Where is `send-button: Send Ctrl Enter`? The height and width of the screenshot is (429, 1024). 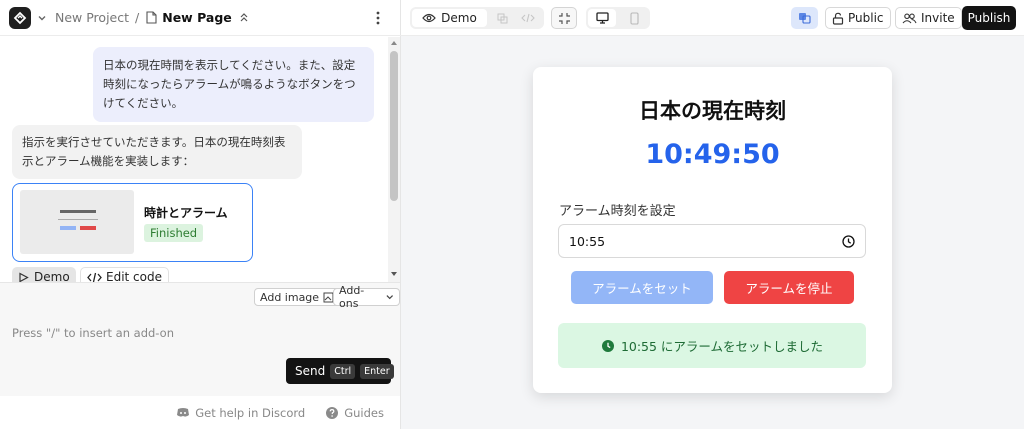
send-button: Send Ctrl Enter is located at coordinates (340, 371).